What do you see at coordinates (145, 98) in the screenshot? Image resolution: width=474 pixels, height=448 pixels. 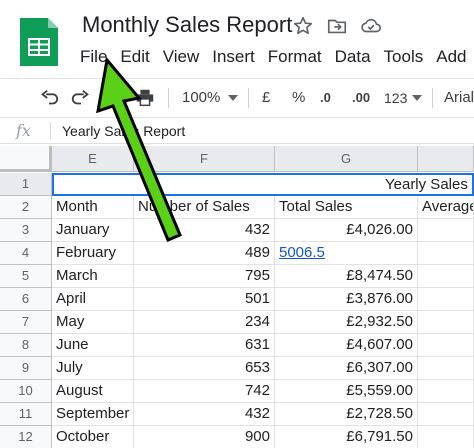 I see `print-icon` at bounding box center [145, 98].